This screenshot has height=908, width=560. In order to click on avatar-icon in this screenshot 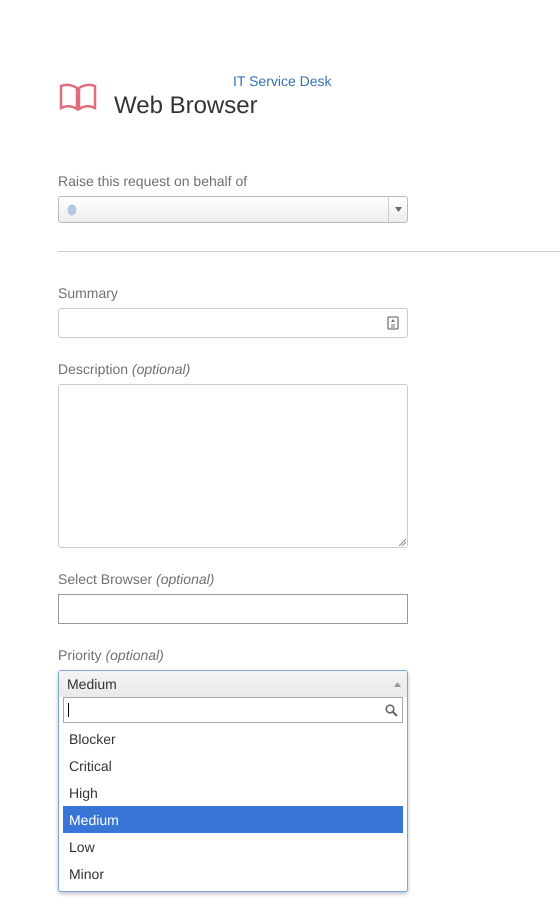, I will do `click(72, 210)`.